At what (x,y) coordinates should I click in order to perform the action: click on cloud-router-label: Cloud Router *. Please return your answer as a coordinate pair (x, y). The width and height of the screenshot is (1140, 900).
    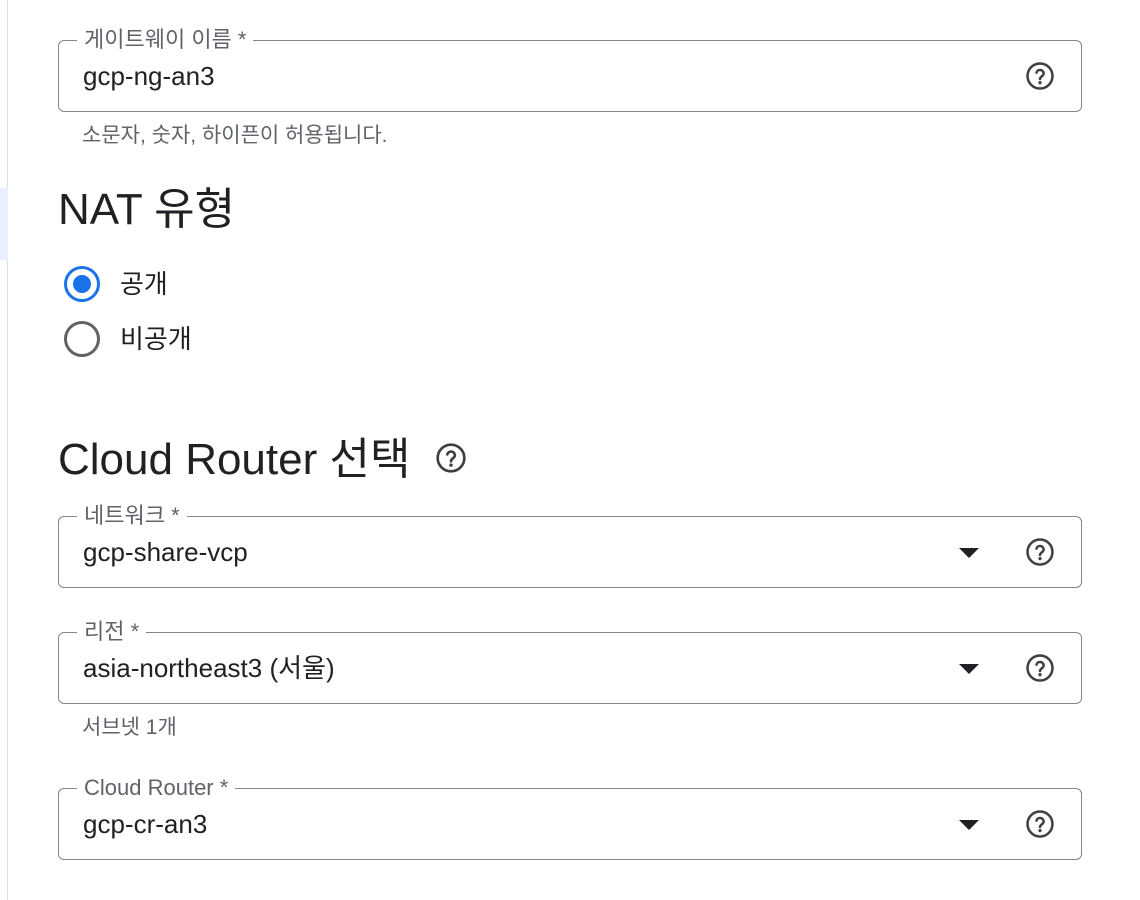
    Looking at the image, I should click on (156, 788).